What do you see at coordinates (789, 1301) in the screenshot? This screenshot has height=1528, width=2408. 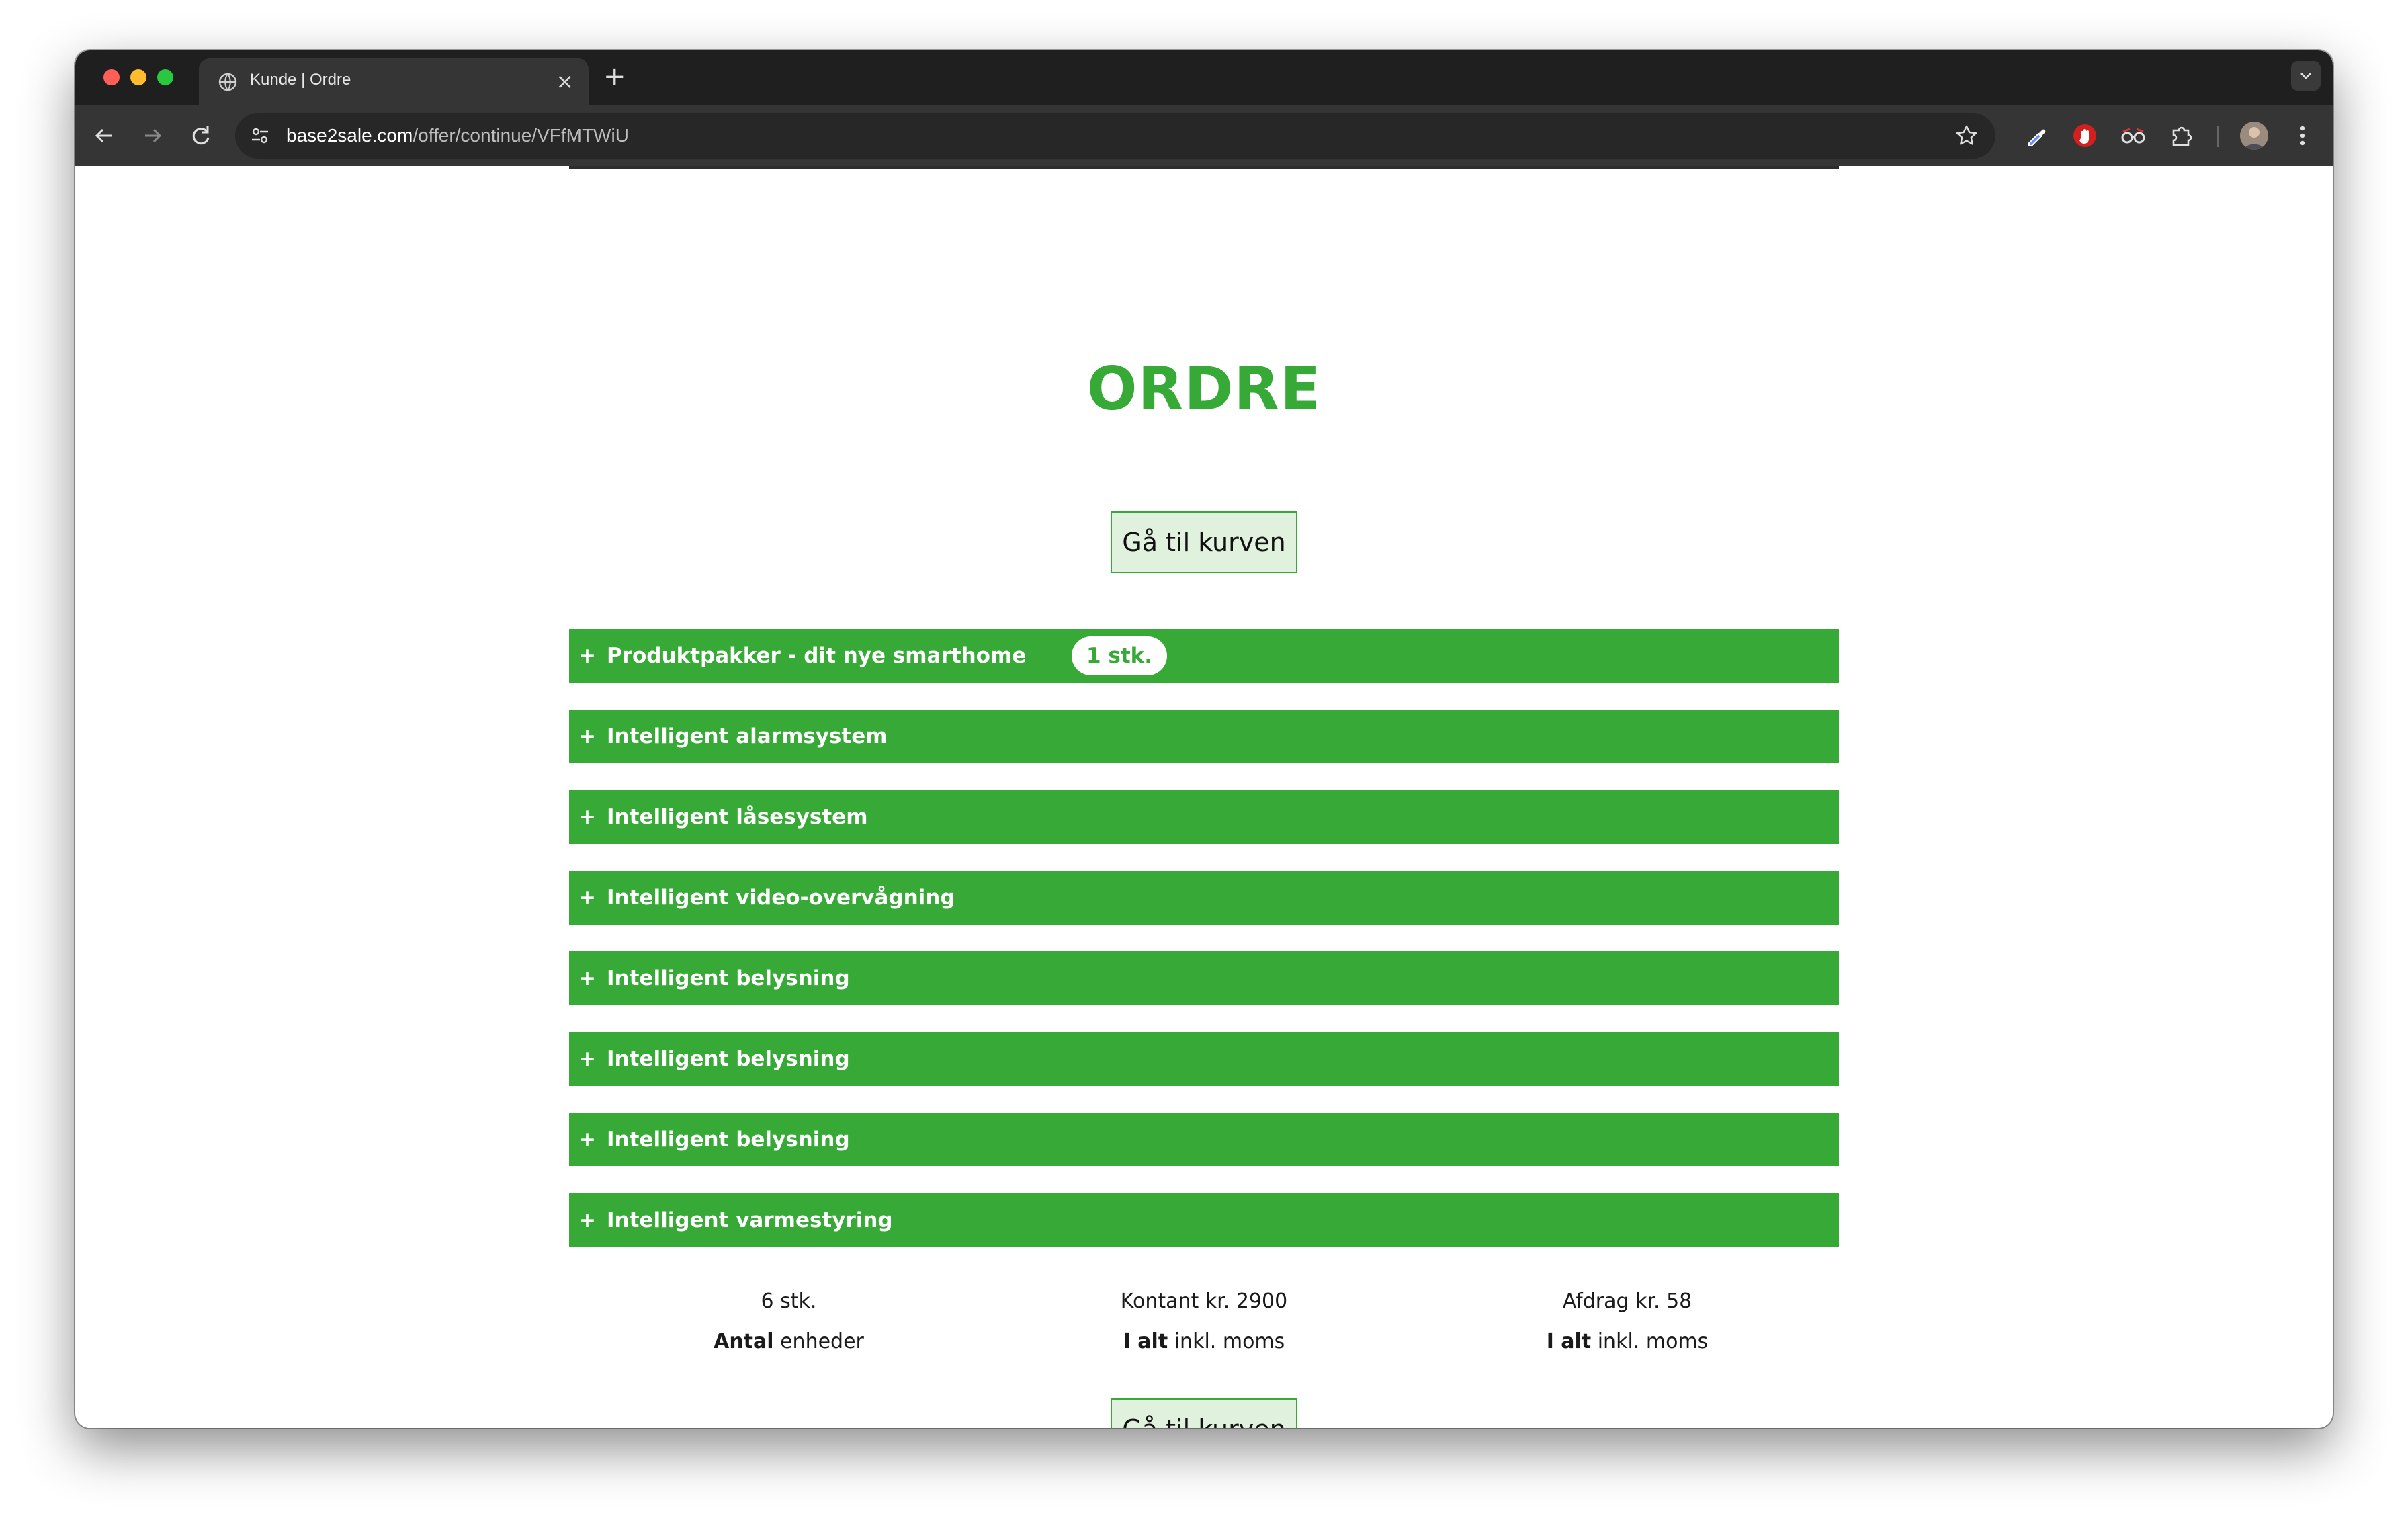 I see `units-value: 6 stk.` at bounding box center [789, 1301].